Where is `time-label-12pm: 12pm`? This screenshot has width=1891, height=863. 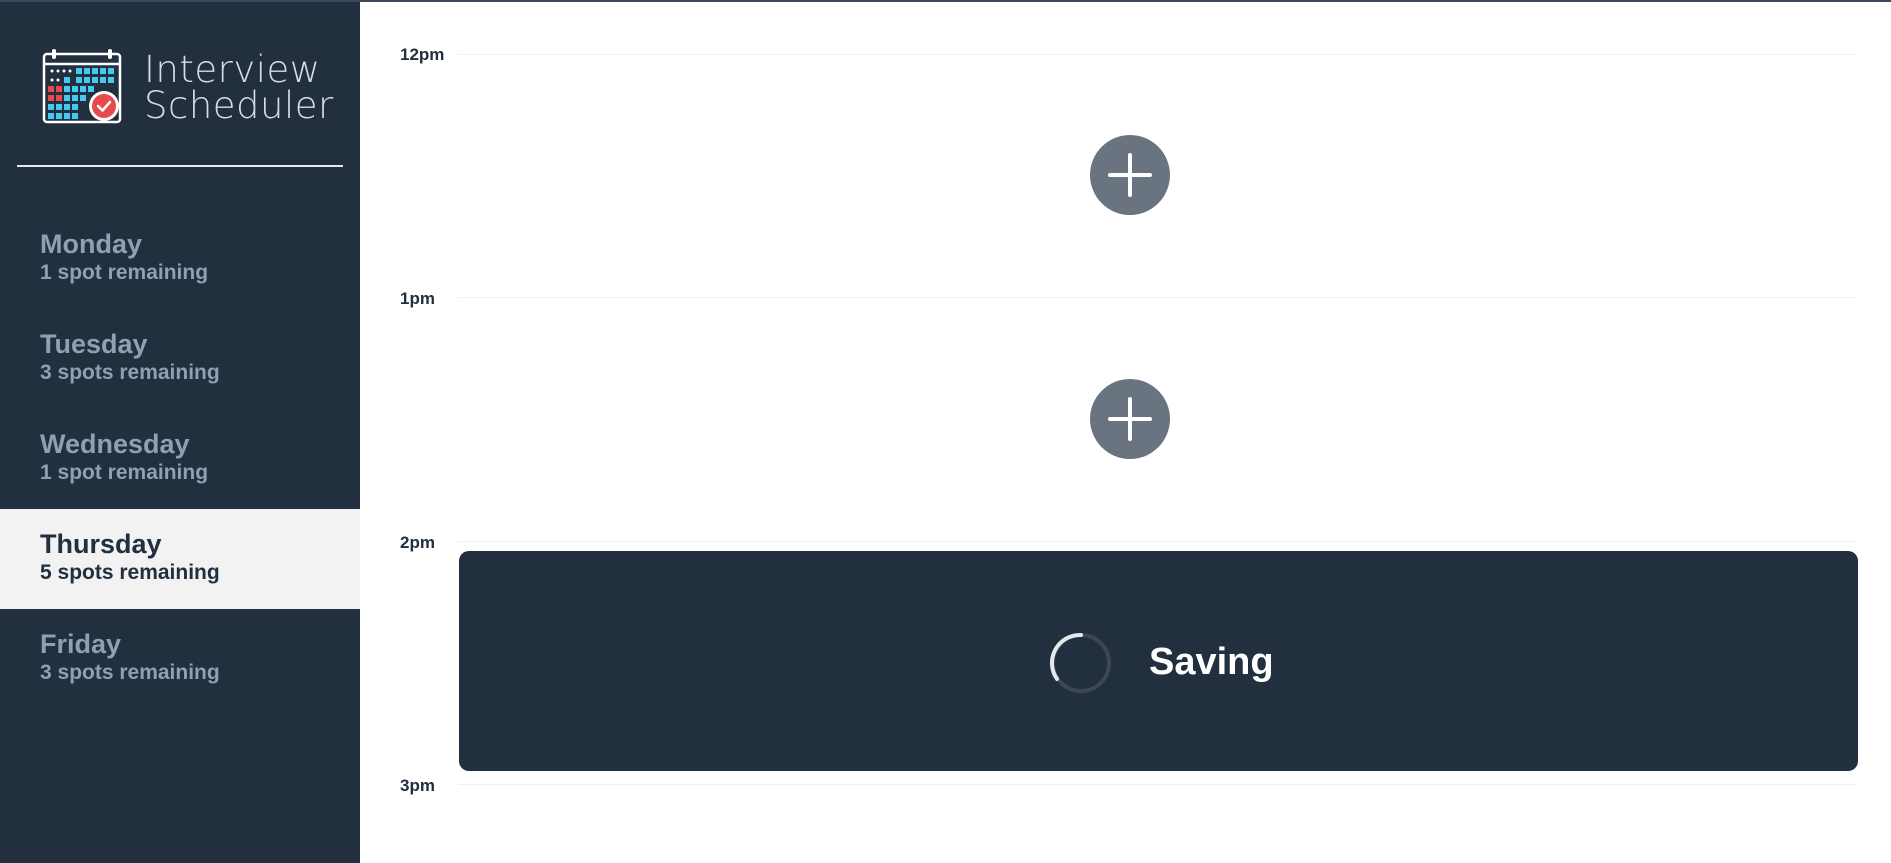 time-label-12pm: 12pm is located at coordinates (422, 54).